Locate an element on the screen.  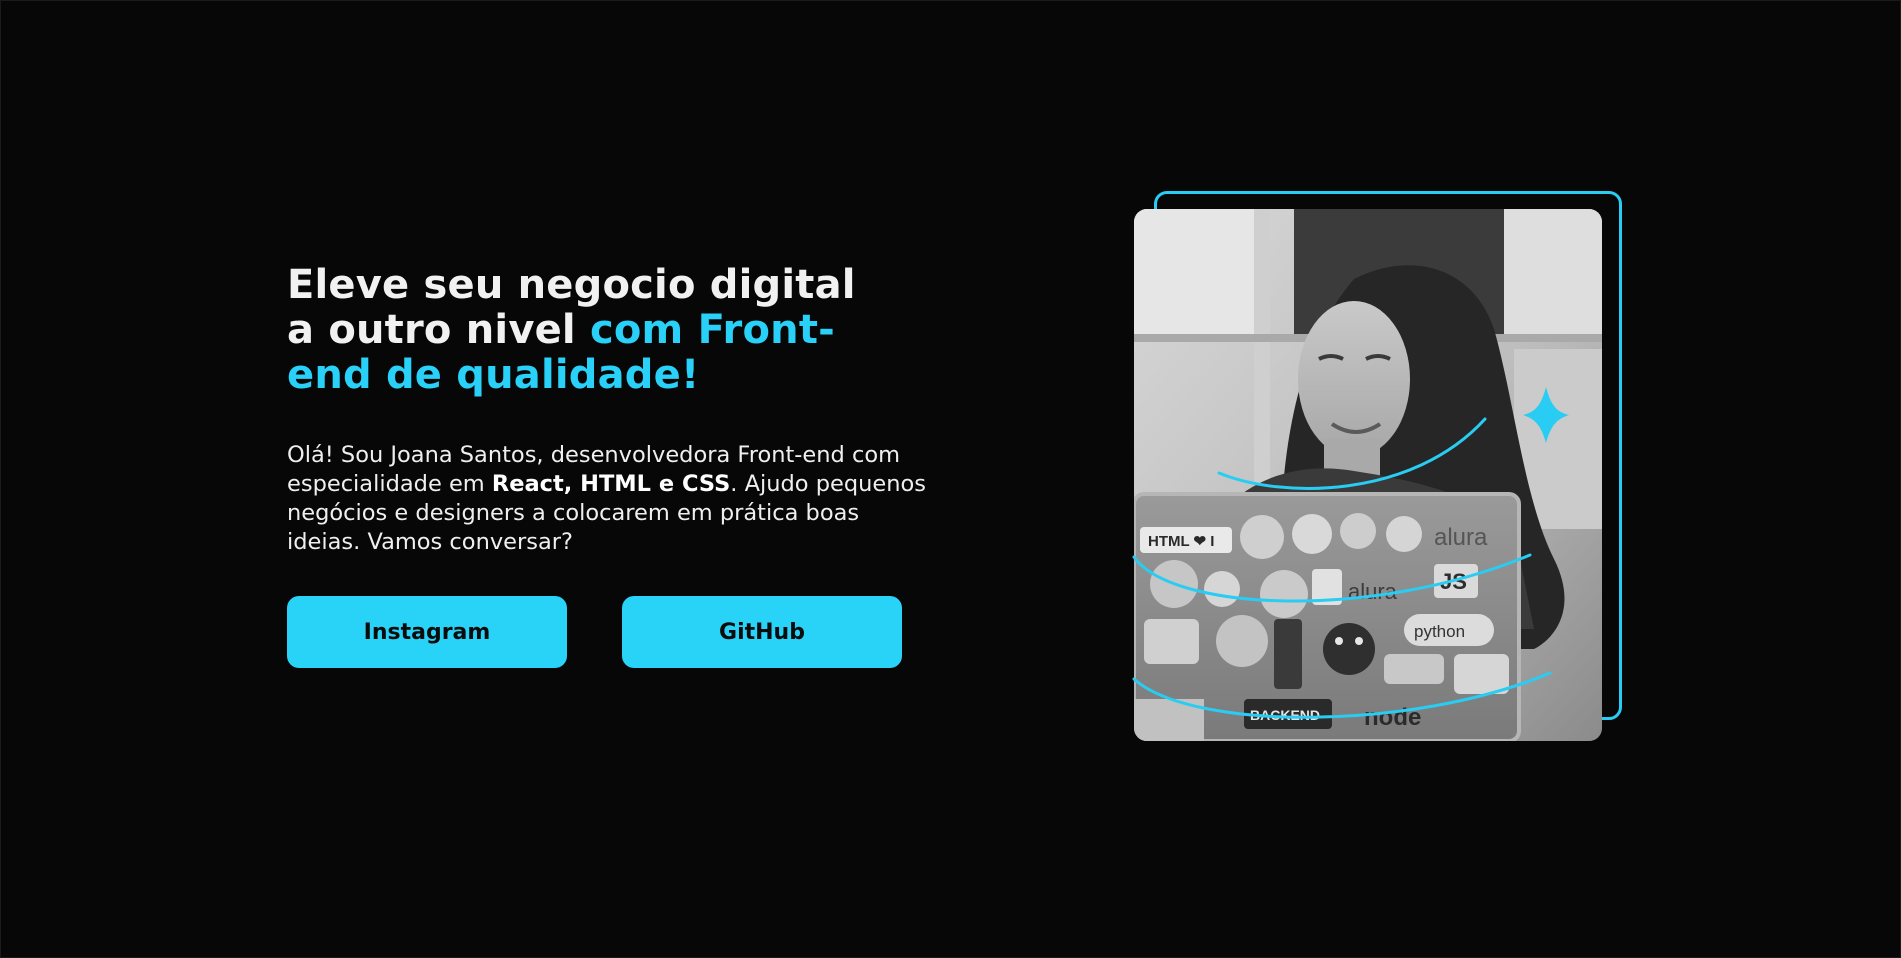
sticker-node: node is located at coordinates (1392, 717).